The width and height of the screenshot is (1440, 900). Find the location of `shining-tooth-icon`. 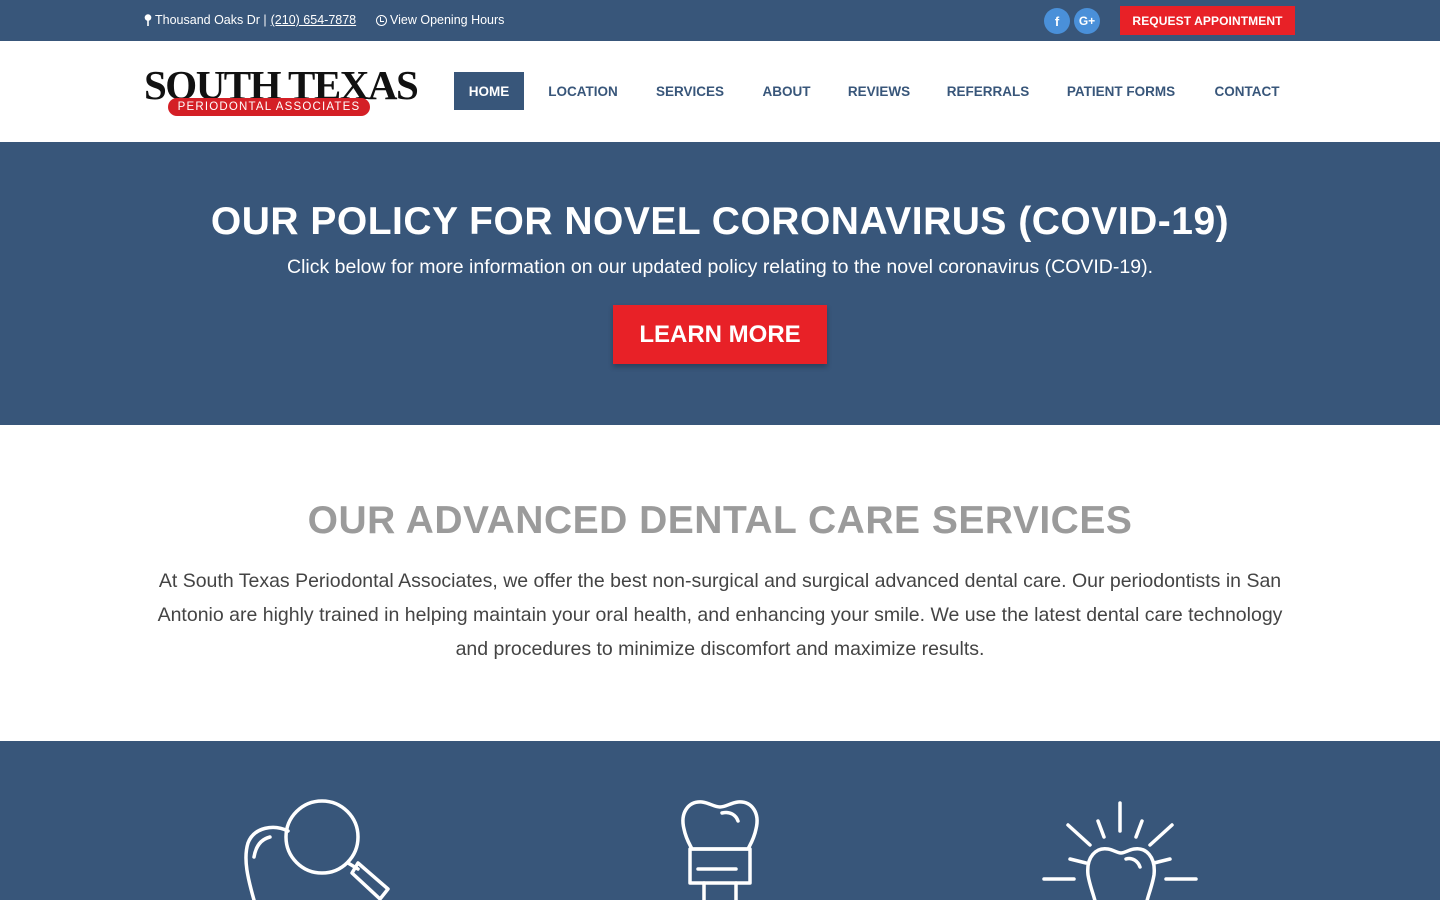

shining-tooth-icon is located at coordinates (1121, 849).